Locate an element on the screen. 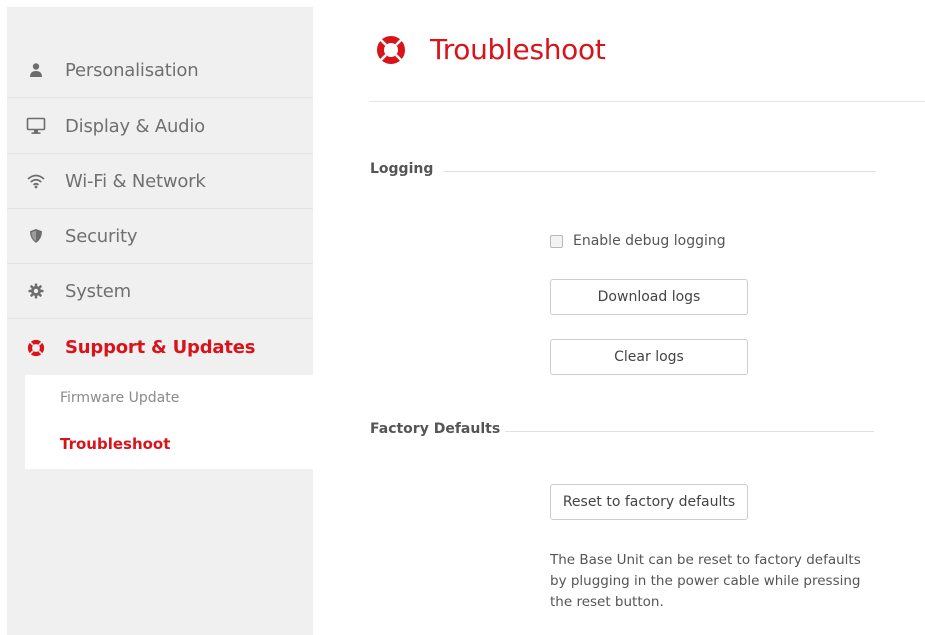 The width and height of the screenshot is (925, 635). sidebar-item-display-audio: Display & Audio is located at coordinates (160, 126).